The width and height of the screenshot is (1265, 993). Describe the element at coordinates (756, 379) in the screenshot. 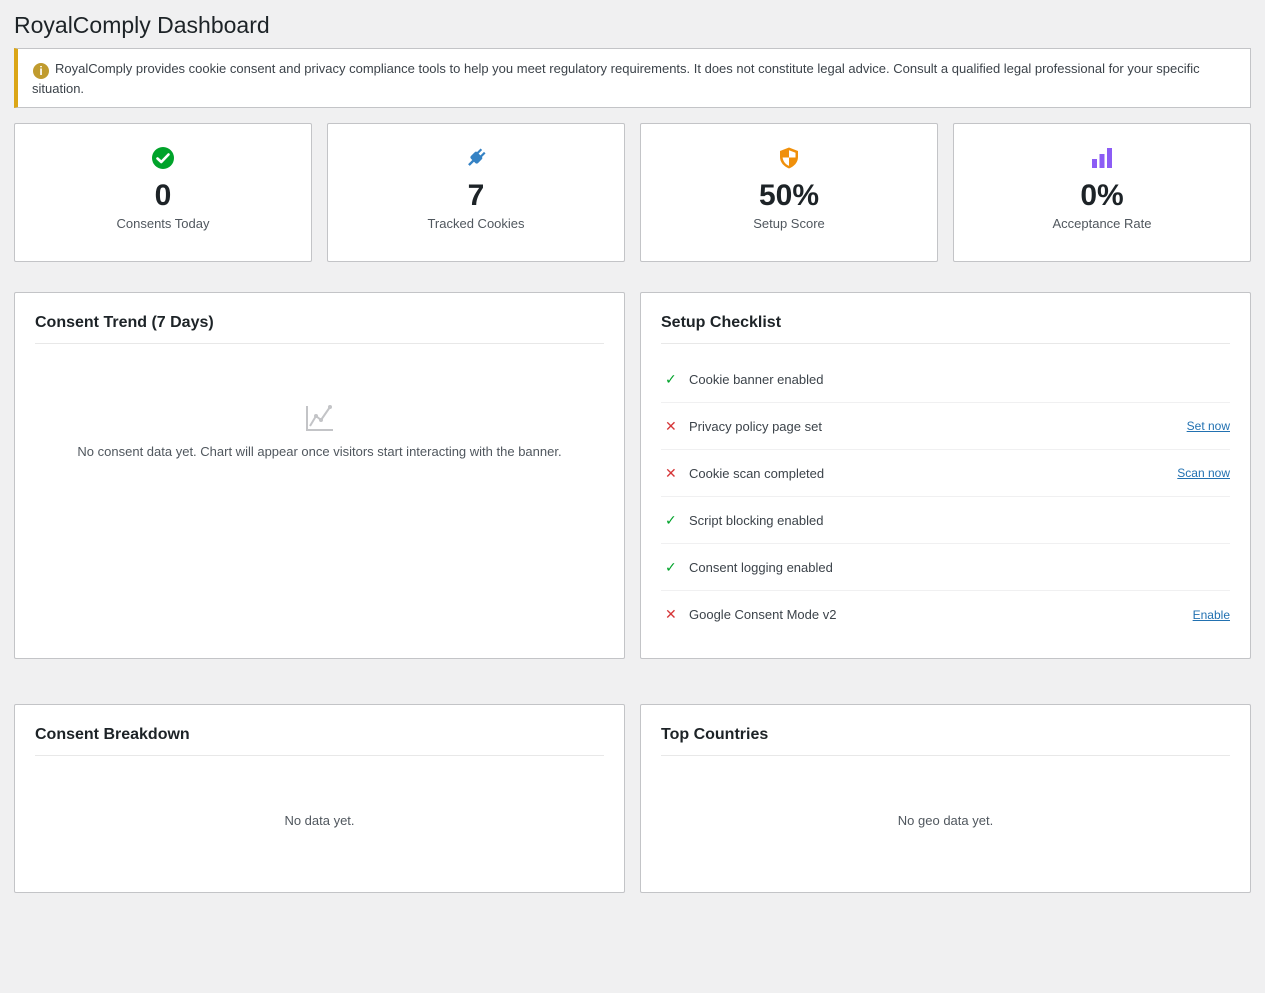

I see `checklist-item-label: Cookie banner enabled` at that location.